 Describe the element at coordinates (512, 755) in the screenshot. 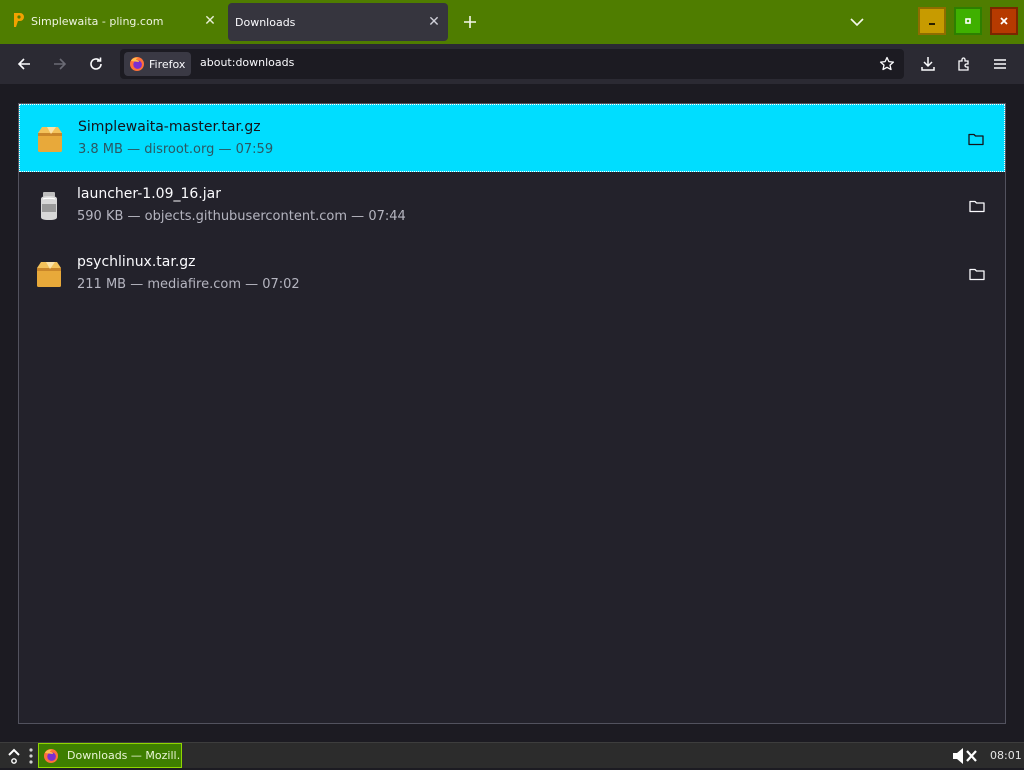

I see `taskbar: Downloads — Mozill… 08:01` at that location.